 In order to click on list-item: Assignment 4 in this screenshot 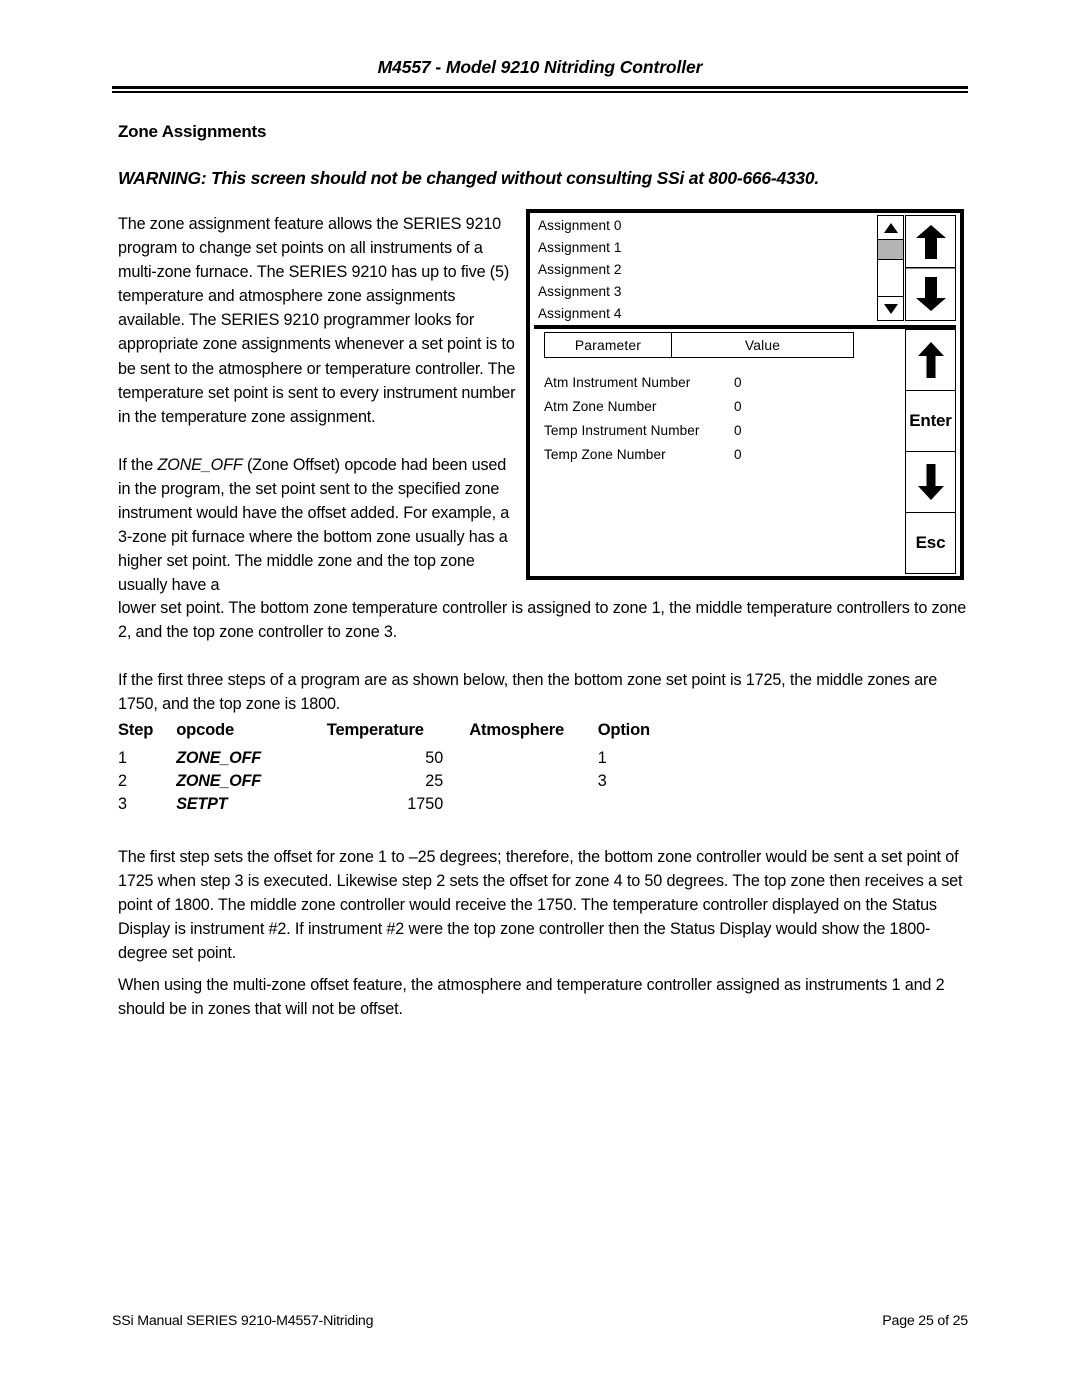, I will do `click(704, 314)`.